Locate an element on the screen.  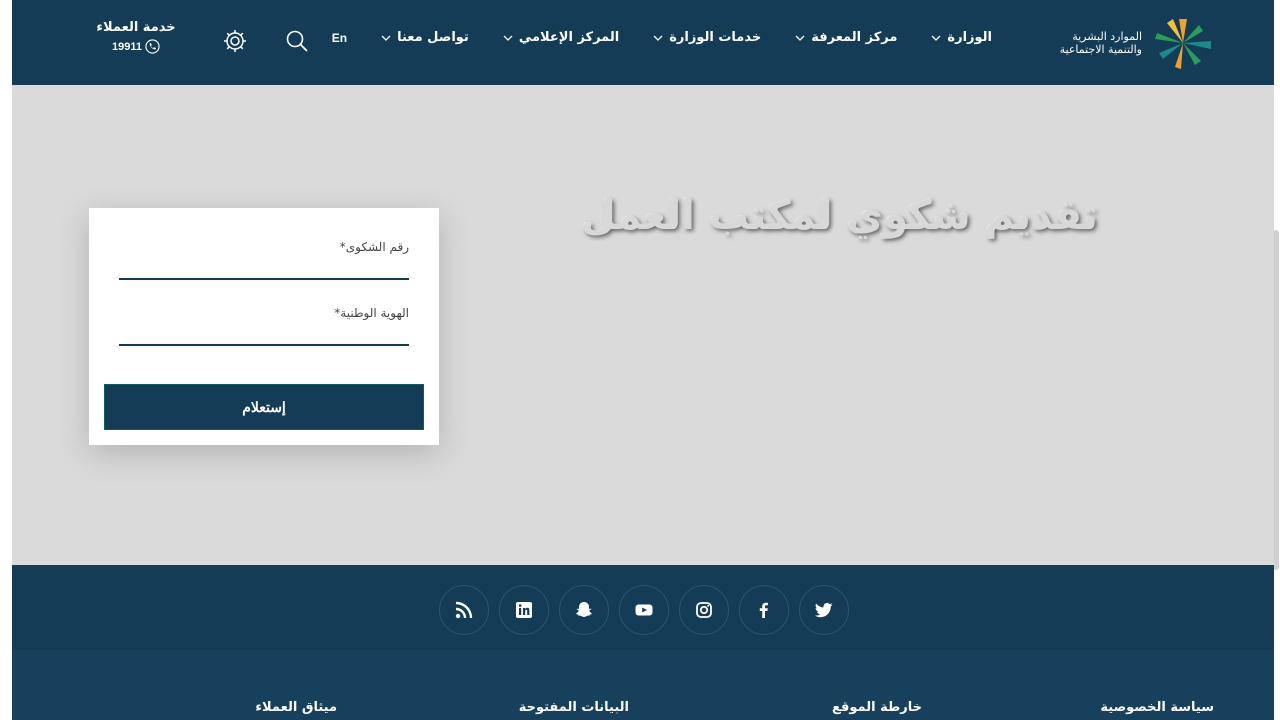
nav-item-services: خدمات الوزارة is located at coordinates (707, 37).